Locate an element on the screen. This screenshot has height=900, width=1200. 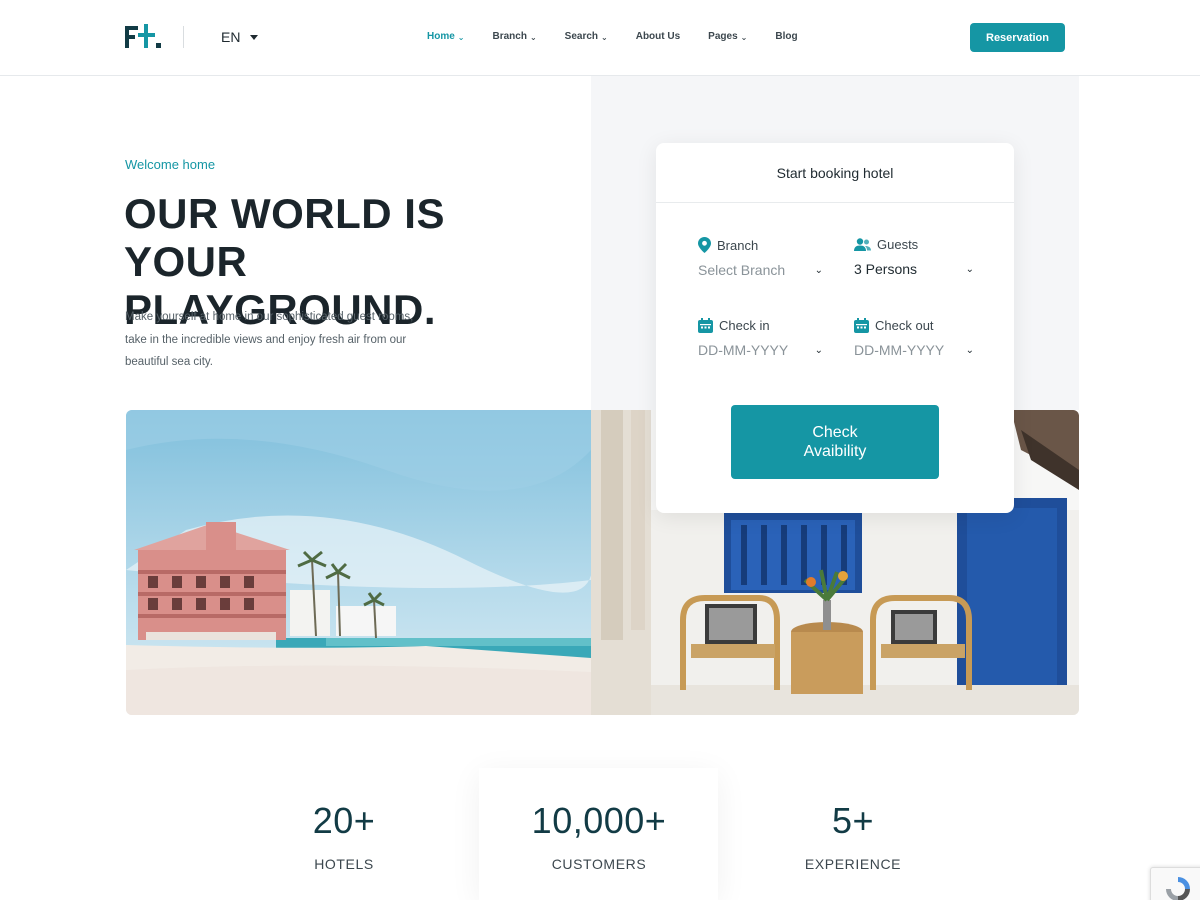
branch-label-row: Branch is located at coordinates (760, 245).